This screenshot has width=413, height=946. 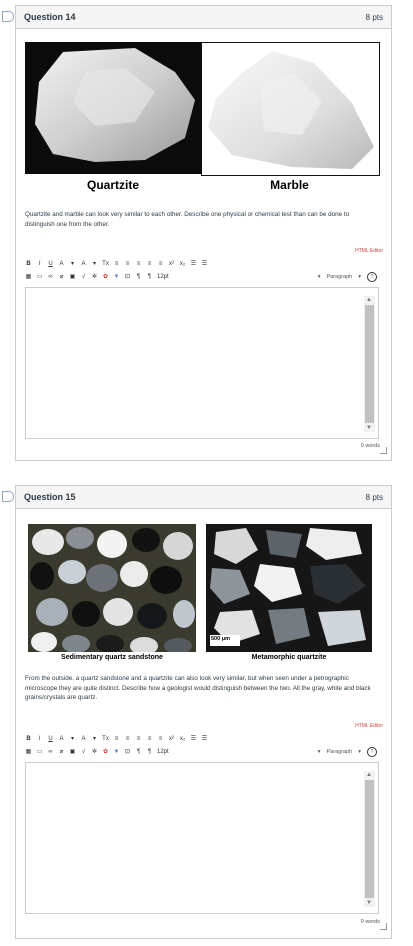 What do you see at coordinates (112, 185) in the screenshot?
I see `quartzite-caption: Quartzite` at bounding box center [112, 185].